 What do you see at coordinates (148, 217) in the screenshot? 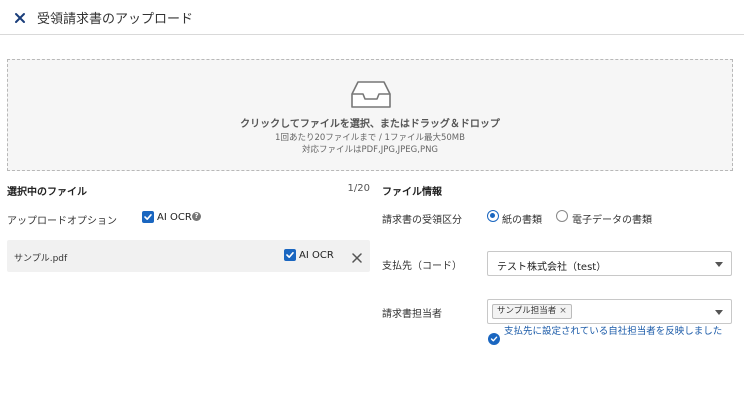
I see `ai-ocr-option-checkbox` at bounding box center [148, 217].